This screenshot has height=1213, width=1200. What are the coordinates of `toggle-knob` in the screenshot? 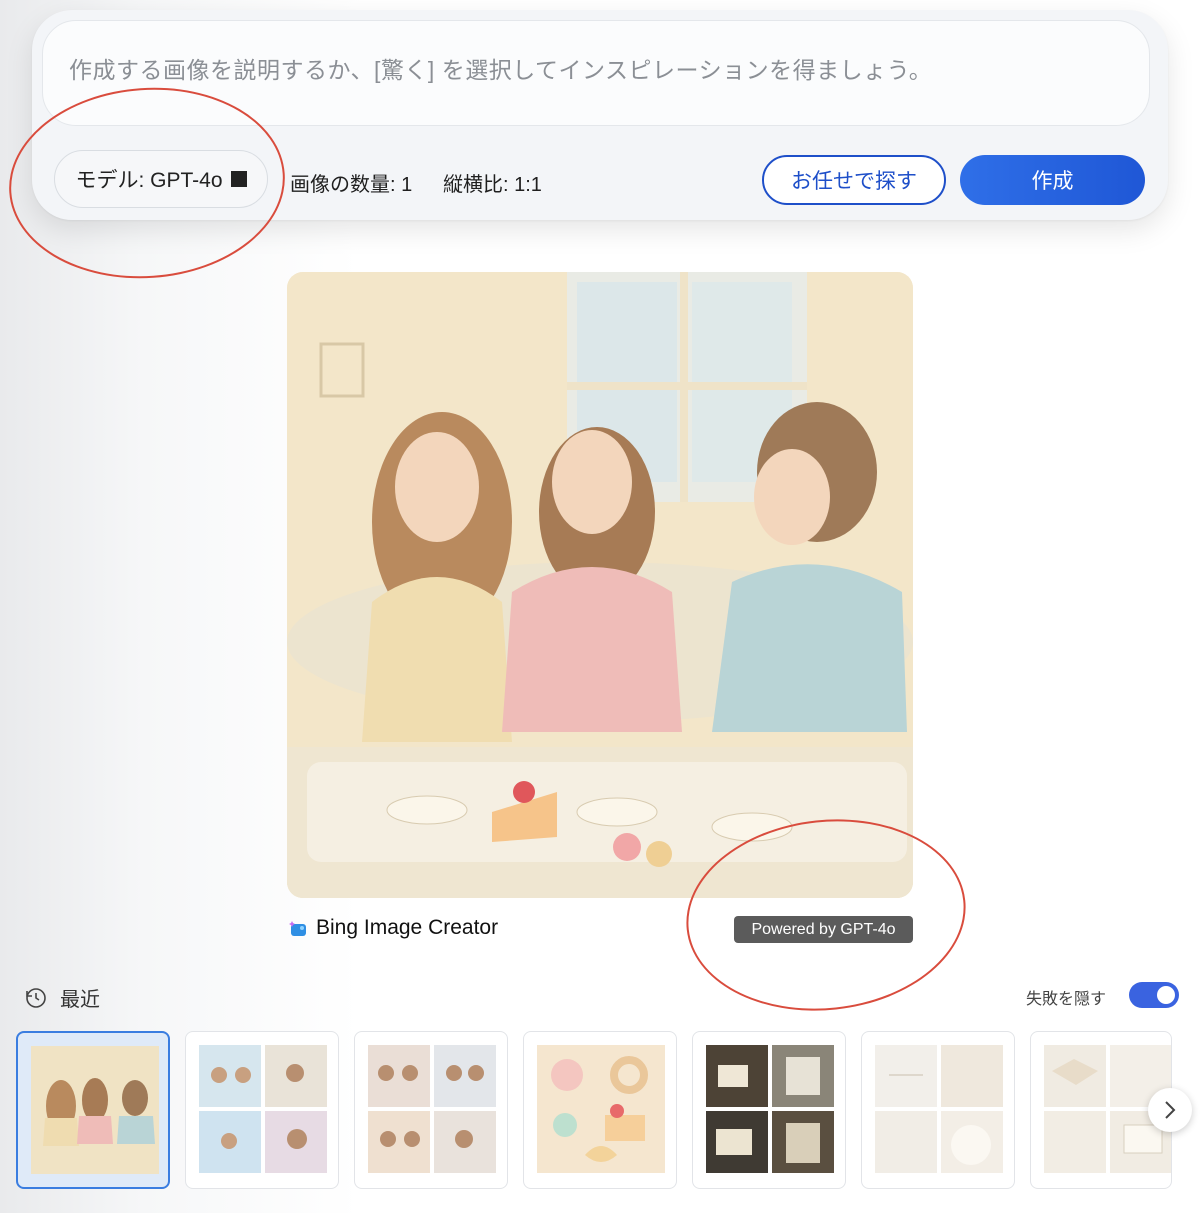 It's located at (1166, 995).